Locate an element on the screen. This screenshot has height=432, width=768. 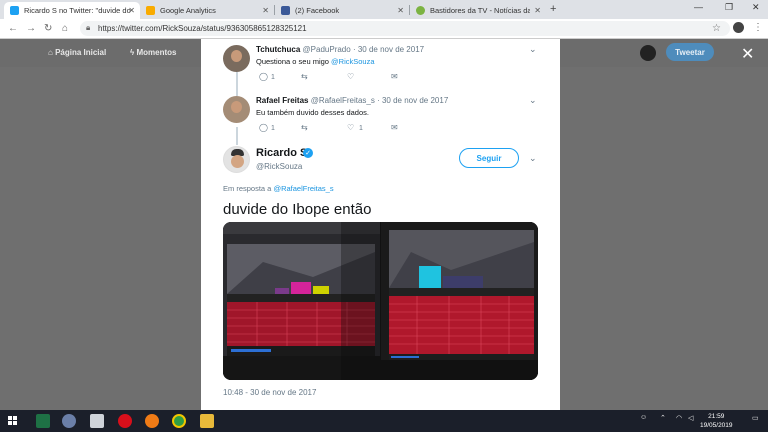
window-close-icon: ✕ is located at coordinates (756, 7).